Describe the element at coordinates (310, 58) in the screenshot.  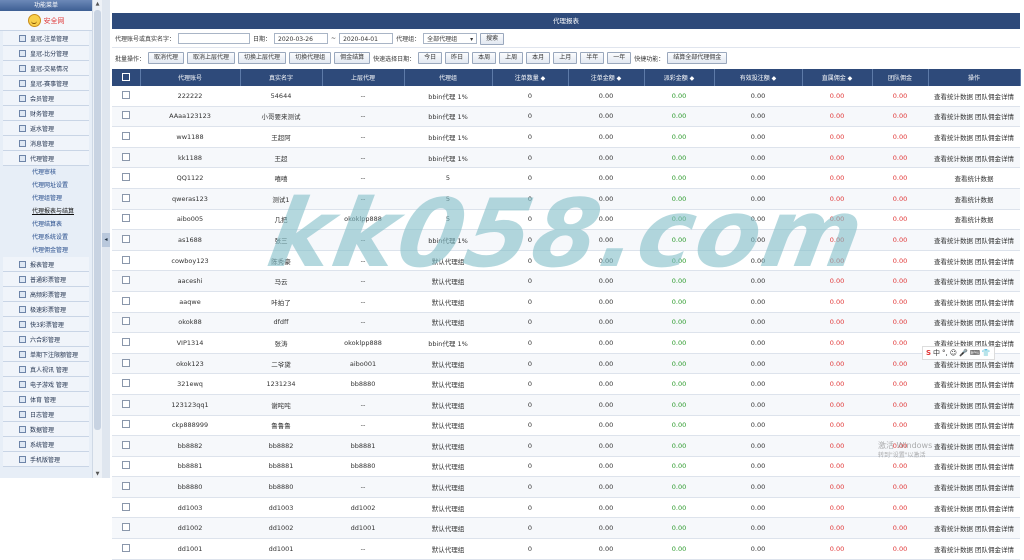
I see `batch-action-button: 切换代理组` at that location.